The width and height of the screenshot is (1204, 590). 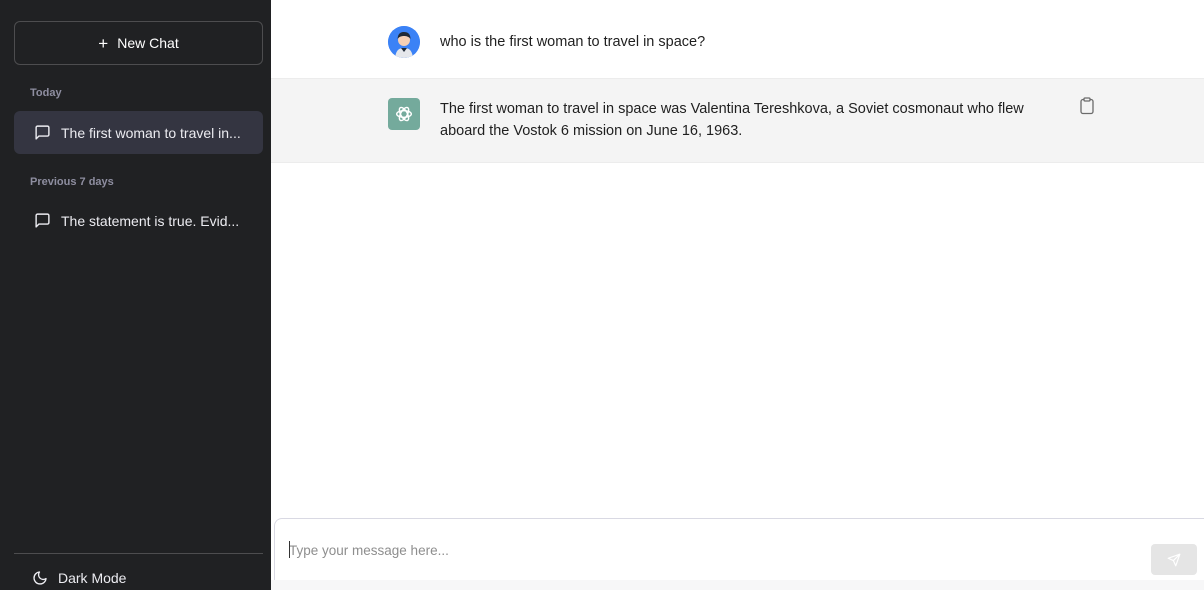 I want to click on plus-icon: +, so click(x=103, y=43).